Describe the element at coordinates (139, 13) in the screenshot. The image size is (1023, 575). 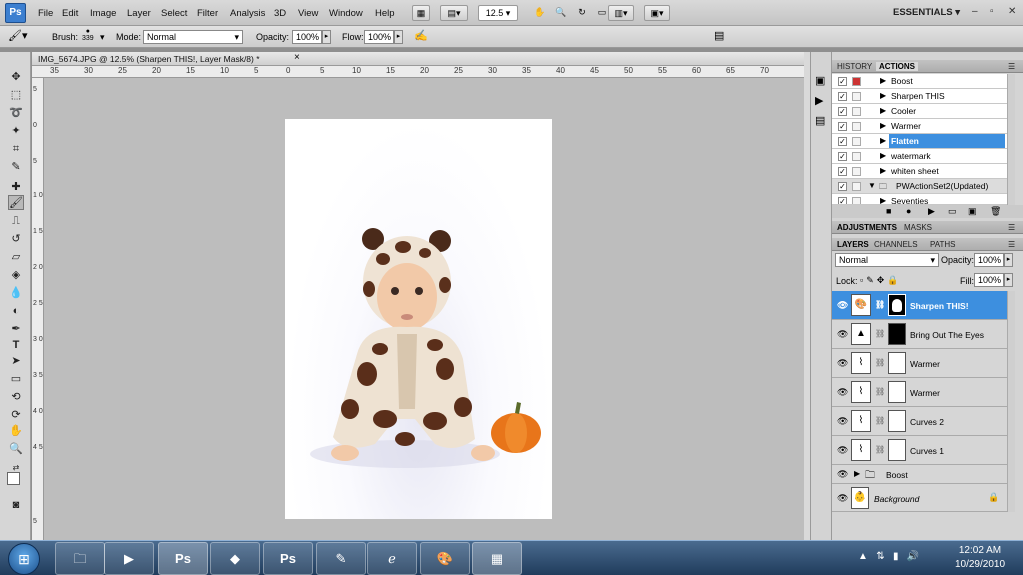
I see `menu-layer: Layer` at that location.